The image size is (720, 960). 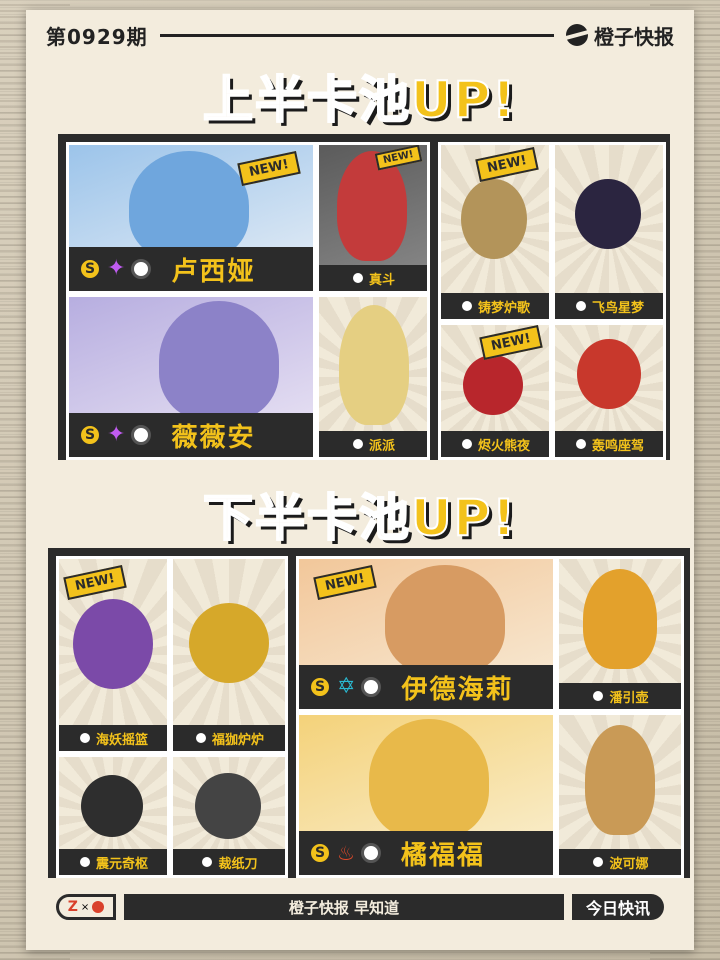 I want to click on agent-label: 波可娜, so click(x=620, y=862).